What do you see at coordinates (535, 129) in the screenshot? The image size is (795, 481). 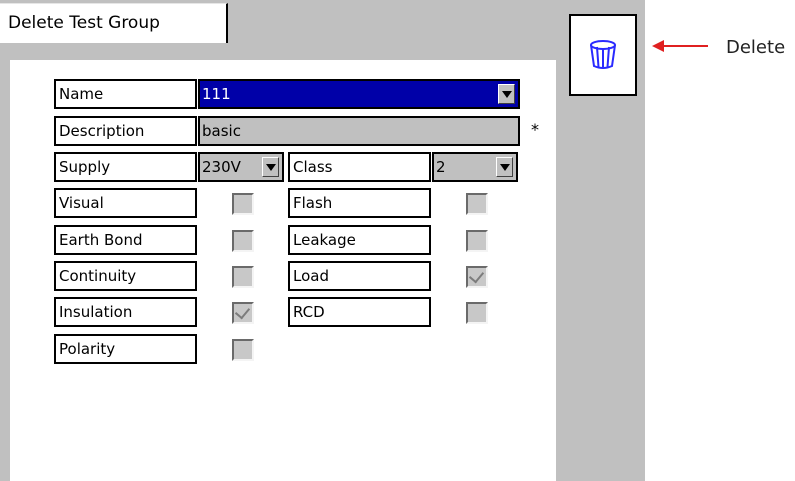 I see `required-marker: *` at bounding box center [535, 129].